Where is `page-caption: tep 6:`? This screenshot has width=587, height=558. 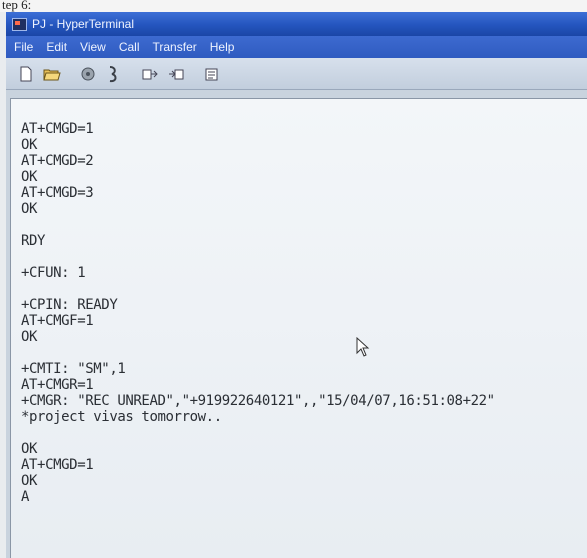
page-caption: tep 6: is located at coordinates (293, 6).